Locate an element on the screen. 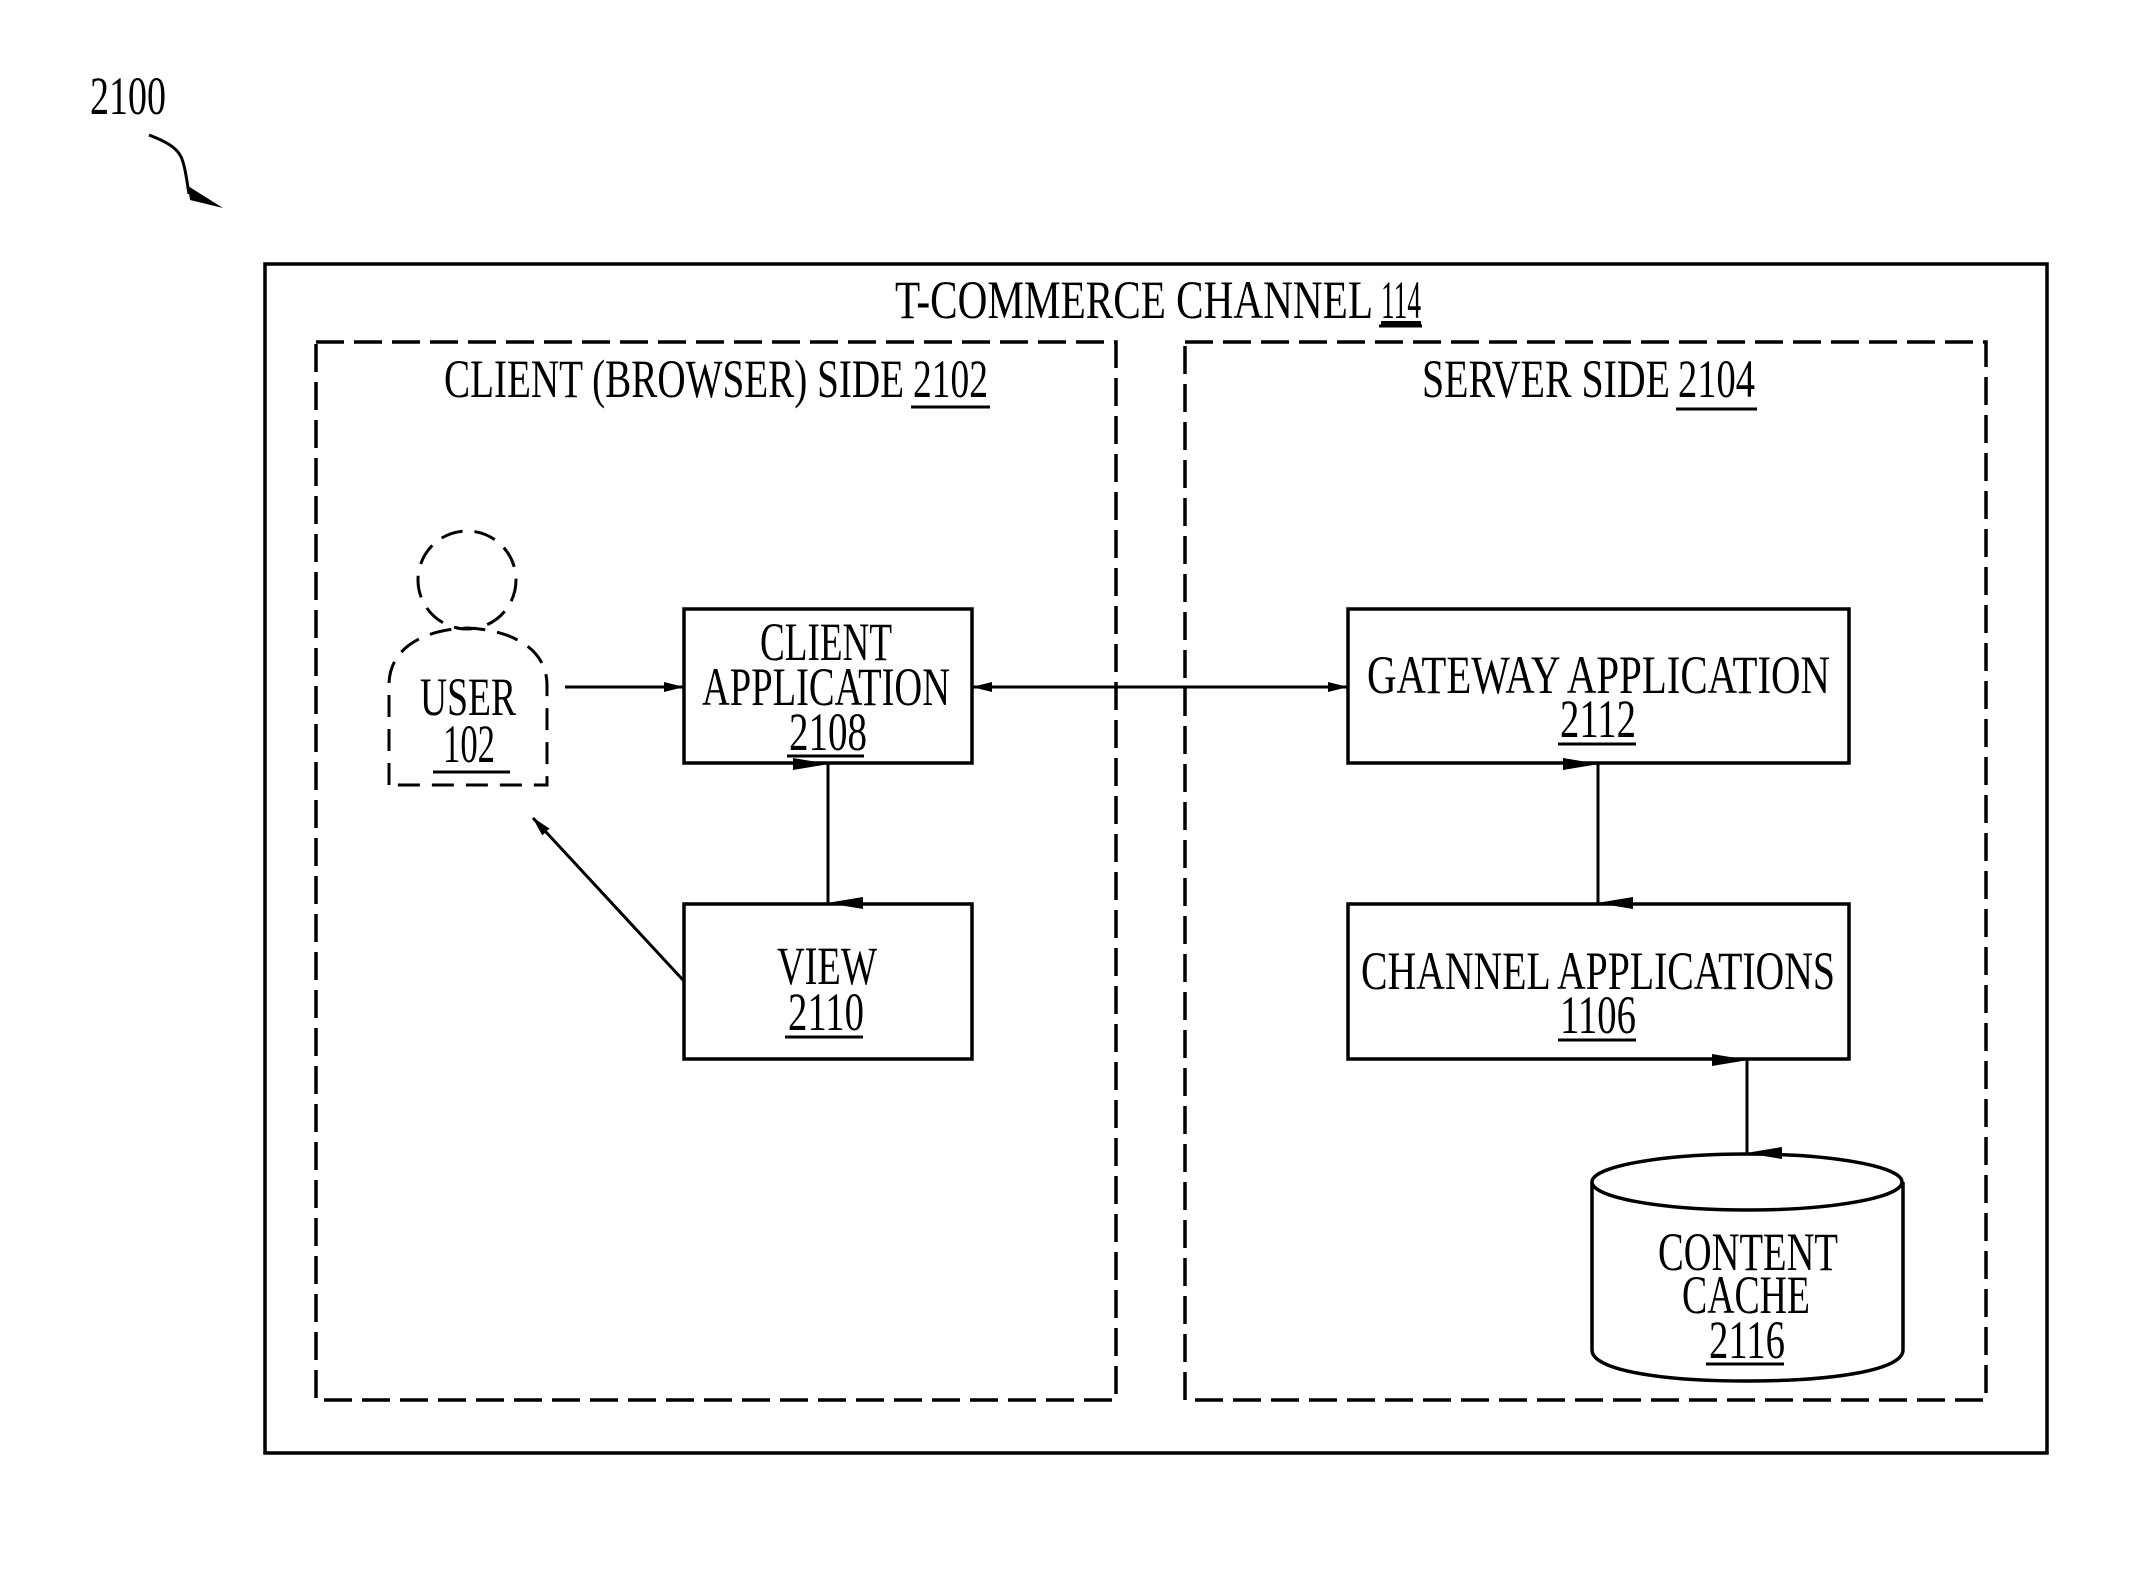  view-node: VIEW 2110 is located at coordinates (828, 981).